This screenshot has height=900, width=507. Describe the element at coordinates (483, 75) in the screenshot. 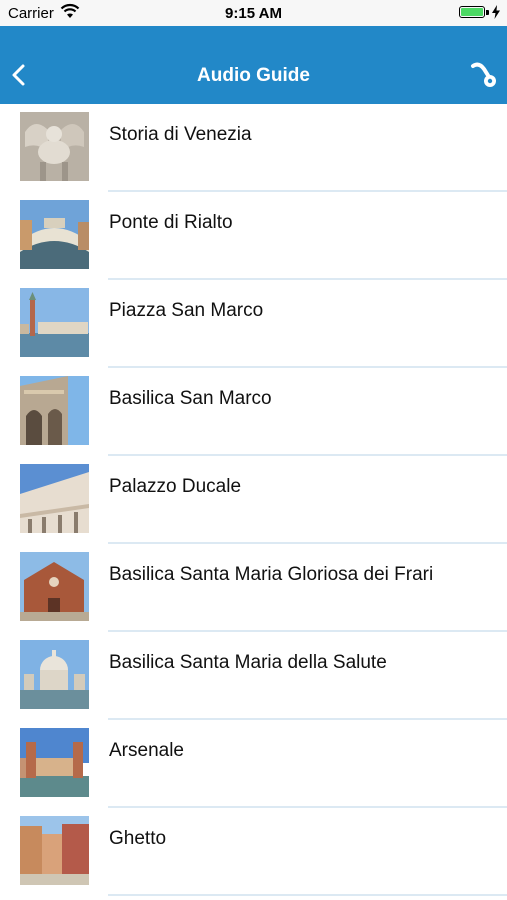

I see `headset-icon` at that location.